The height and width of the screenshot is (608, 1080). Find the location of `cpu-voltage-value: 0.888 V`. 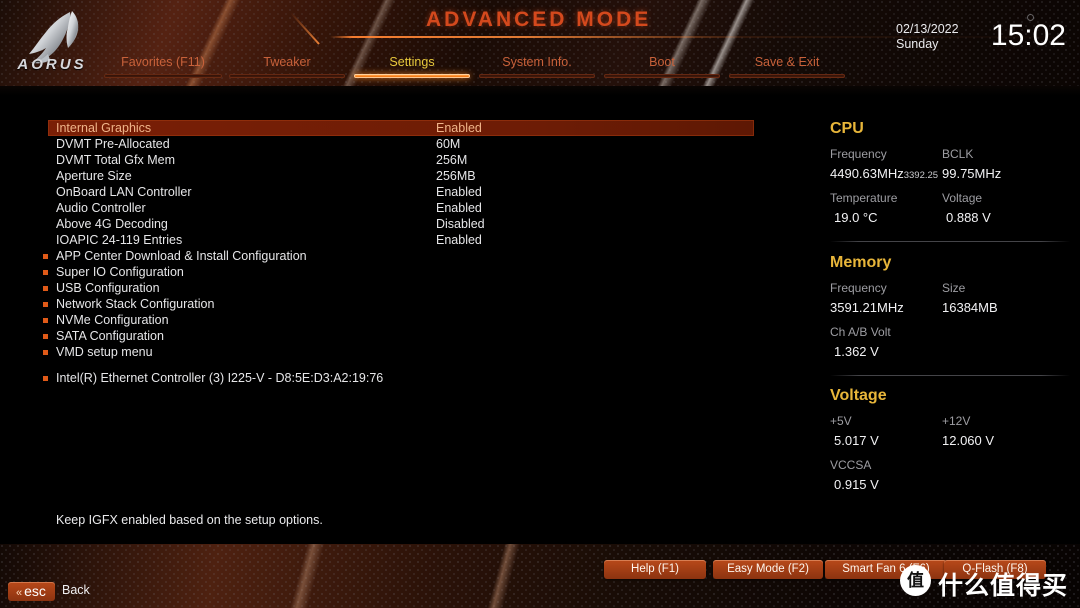

cpu-voltage-value: 0.888 V is located at coordinates (968, 217).